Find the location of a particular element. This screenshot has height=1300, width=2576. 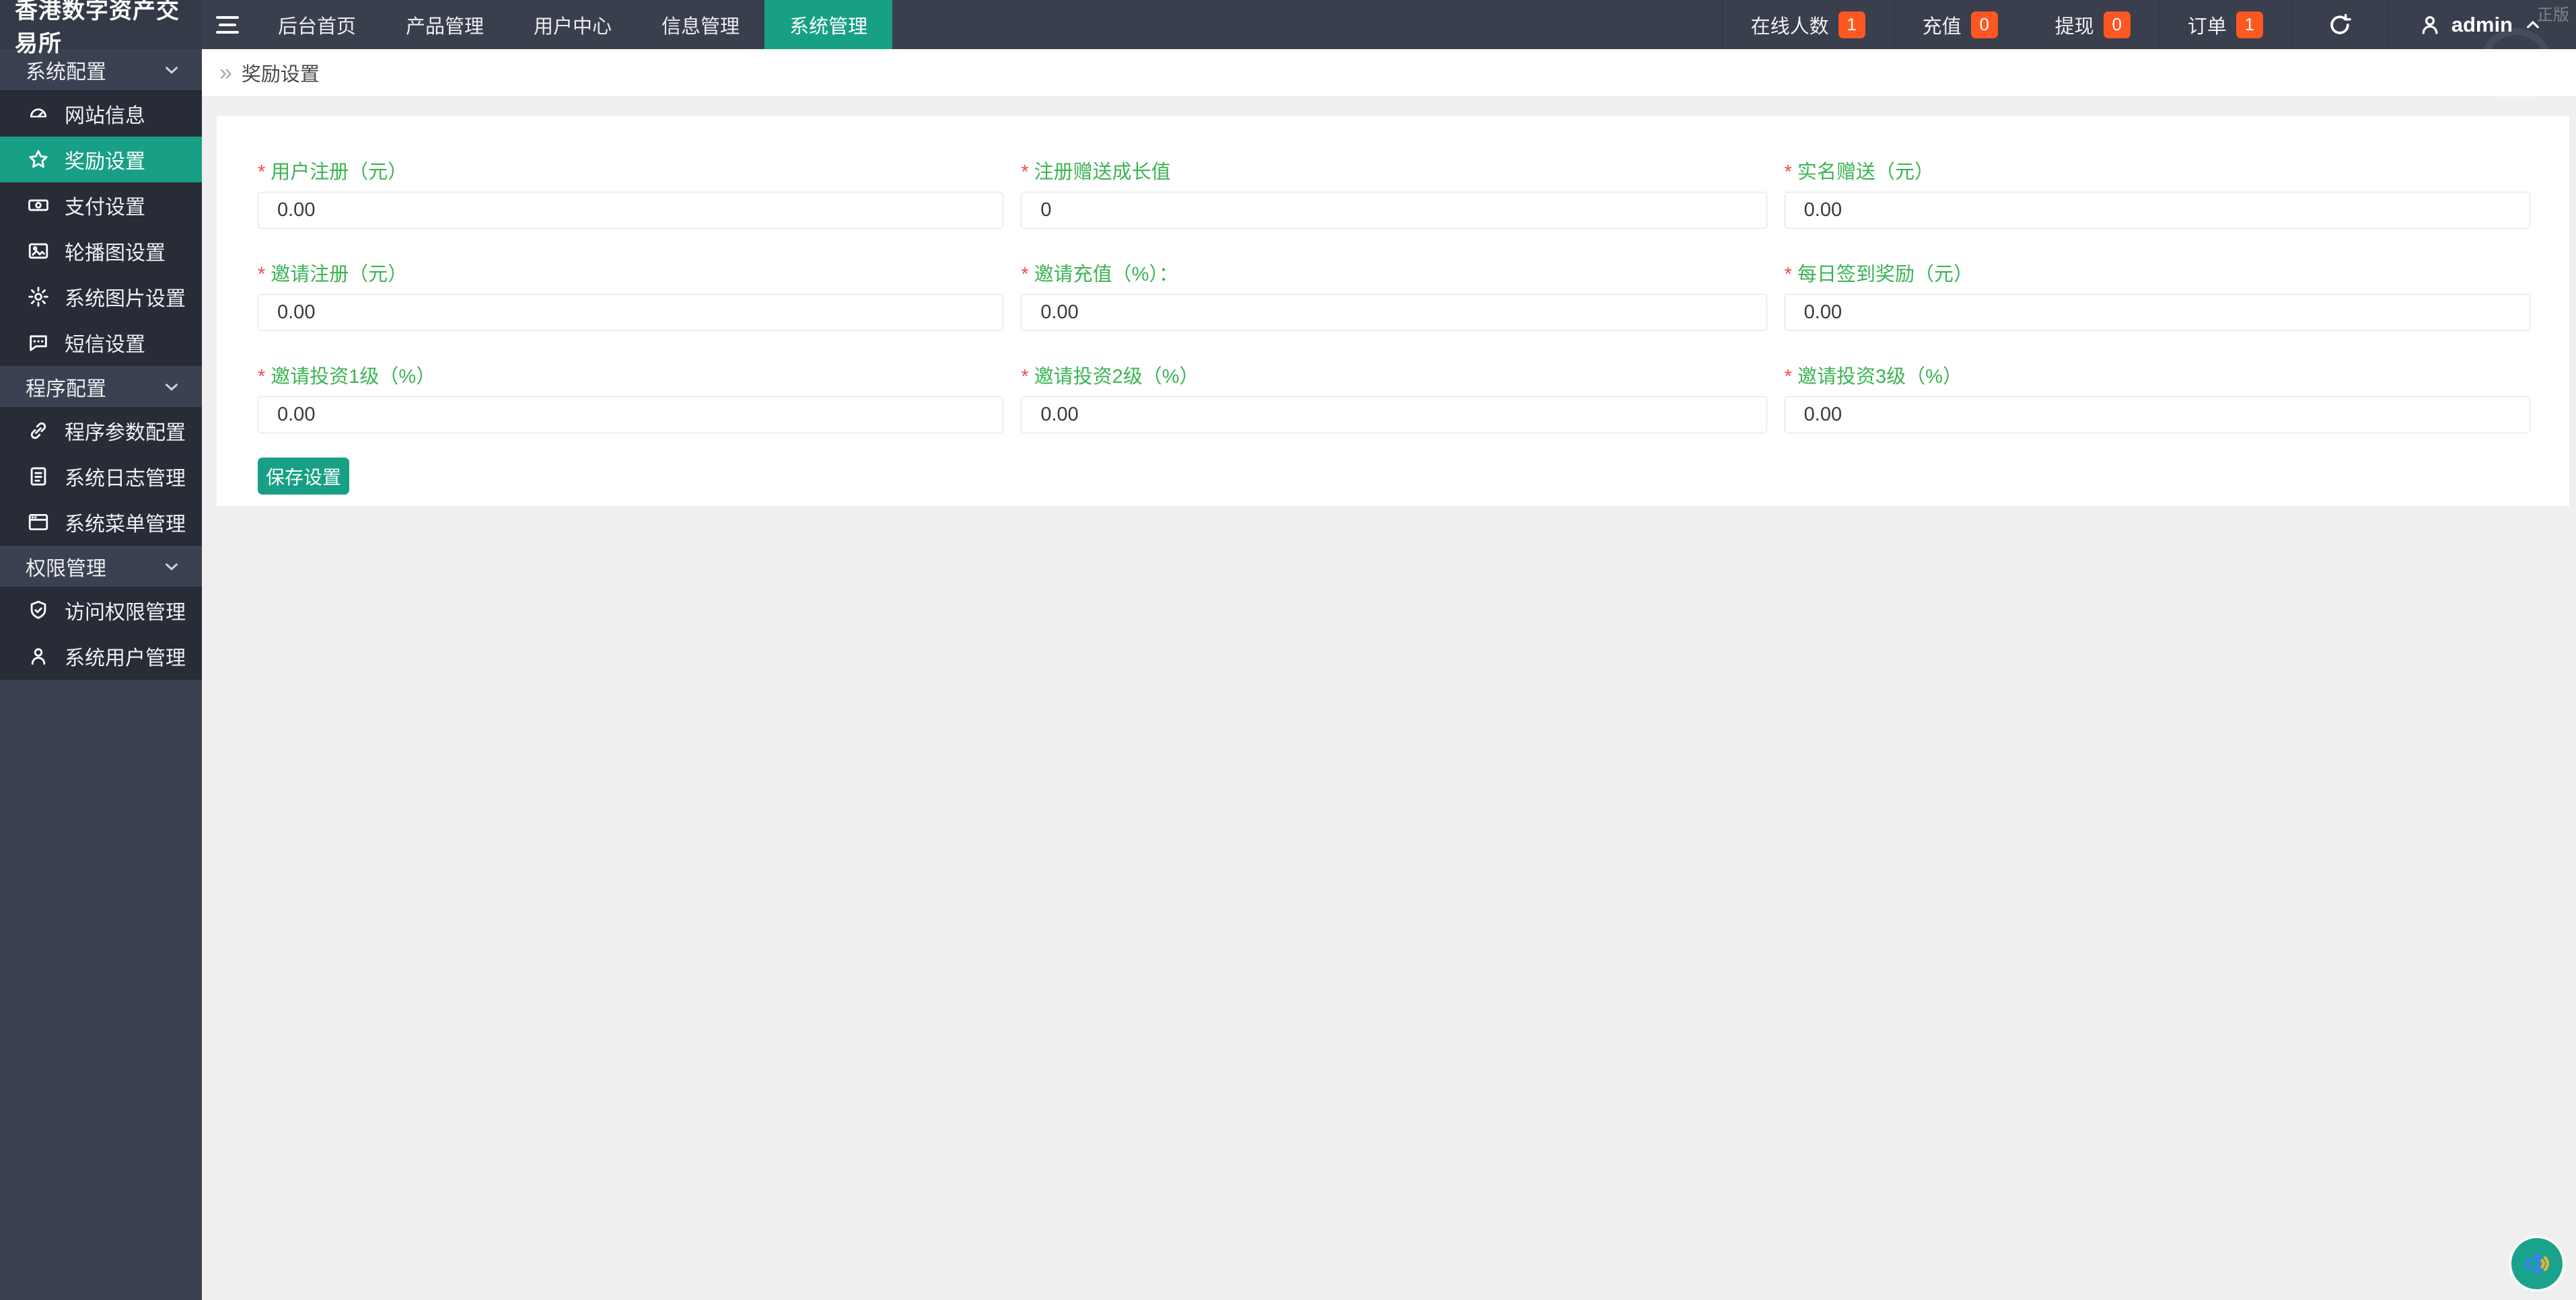

star-icon is located at coordinates (38, 159).